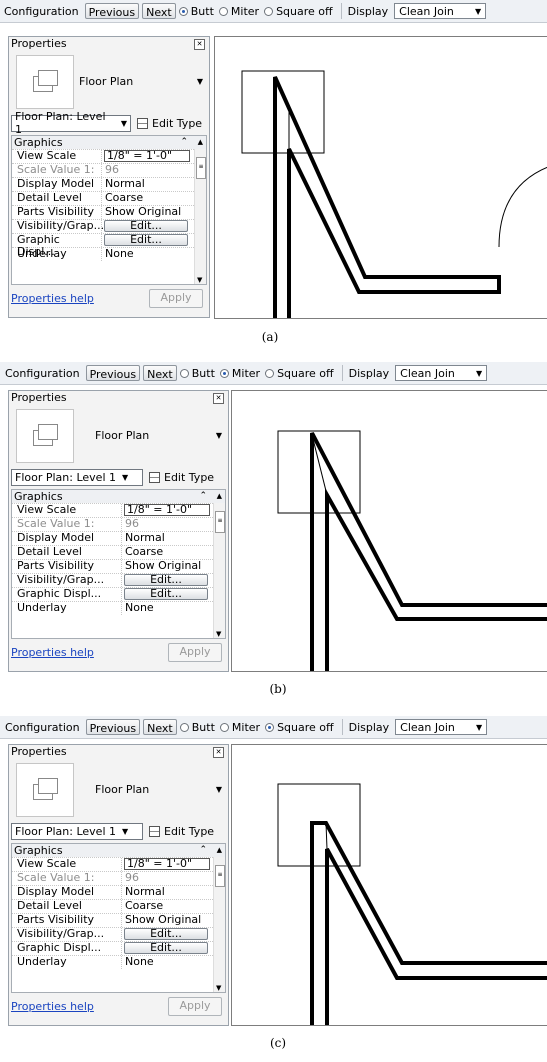 The height and width of the screenshot is (1062, 547). Describe the element at coordinates (177, 123) in the screenshot. I see `edit-type-label: Edit Type` at that location.